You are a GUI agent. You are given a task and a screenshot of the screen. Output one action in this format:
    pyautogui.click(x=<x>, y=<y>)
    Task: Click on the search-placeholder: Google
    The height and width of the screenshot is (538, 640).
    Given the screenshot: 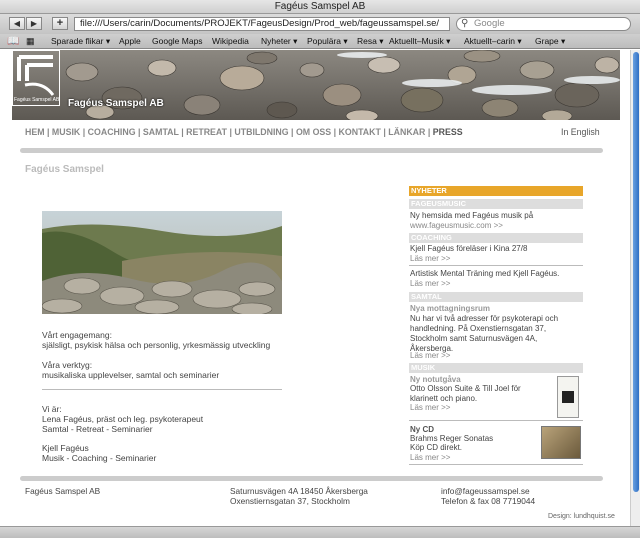 What is the action you would take?
    pyautogui.click(x=489, y=23)
    